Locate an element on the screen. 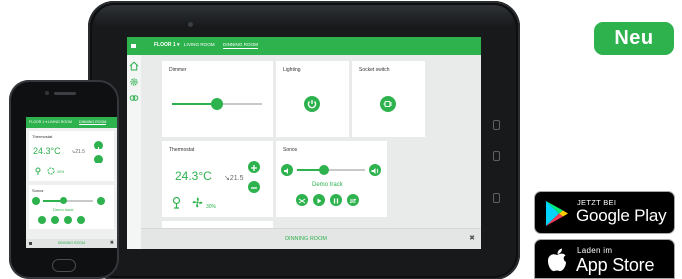 The image size is (682, 279). pause-icon is located at coordinates (336, 201).